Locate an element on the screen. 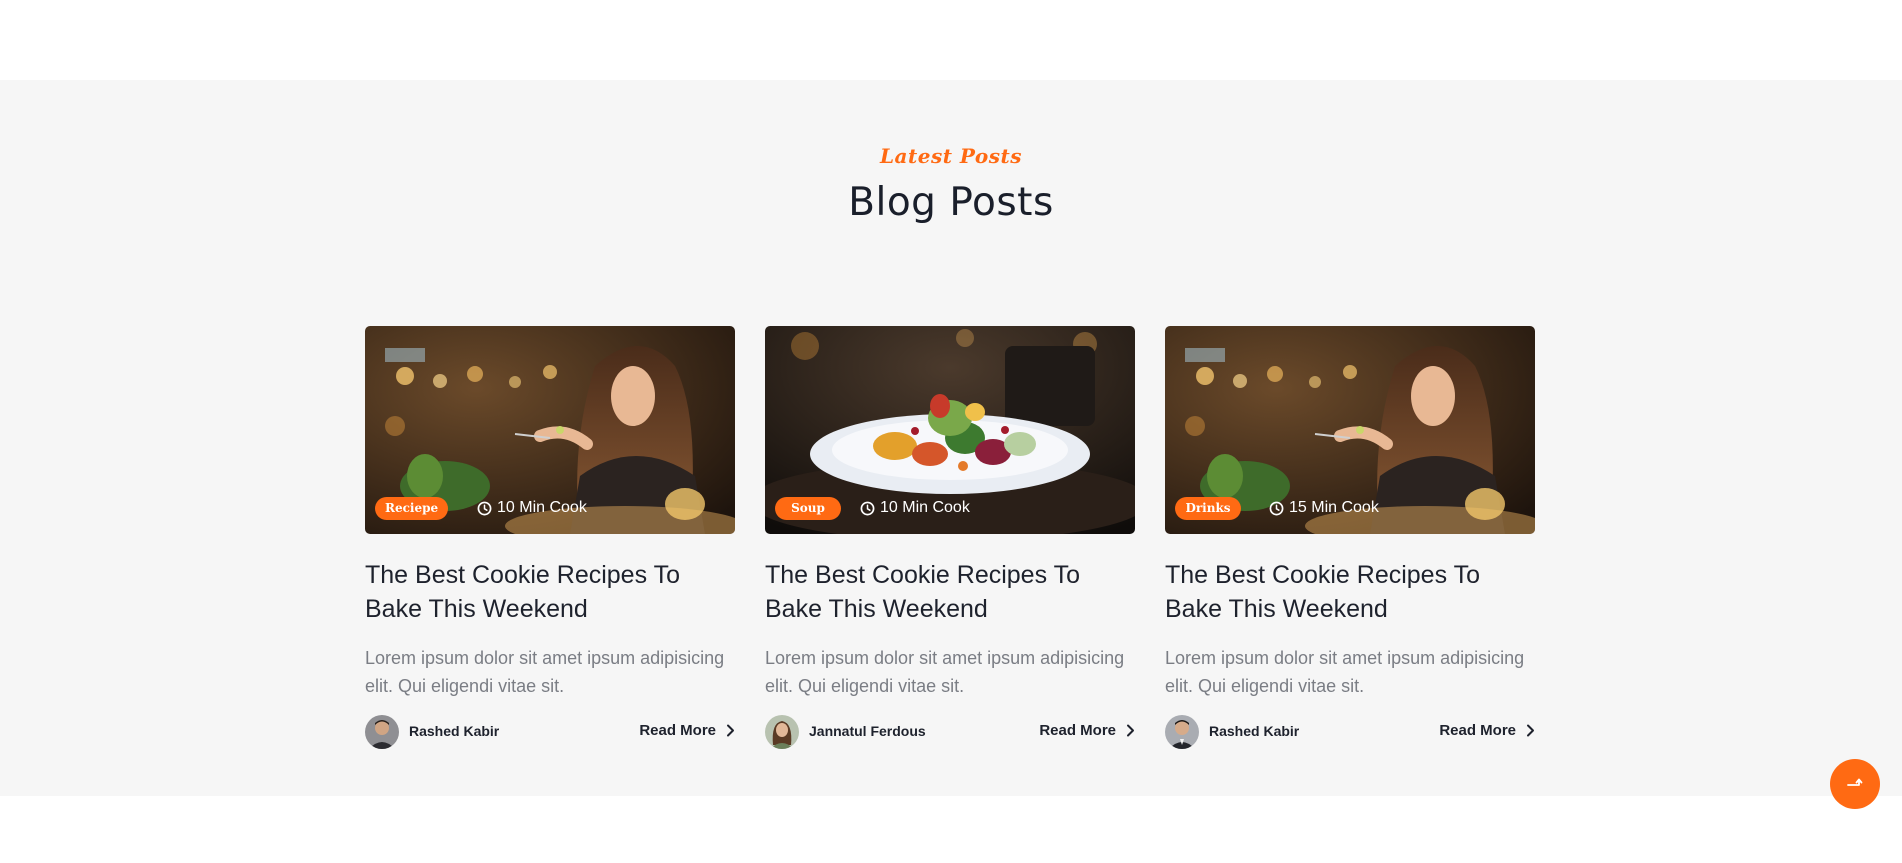 This screenshot has height=863, width=1902. author-name: Jannatul Ferdous is located at coordinates (867, 731).